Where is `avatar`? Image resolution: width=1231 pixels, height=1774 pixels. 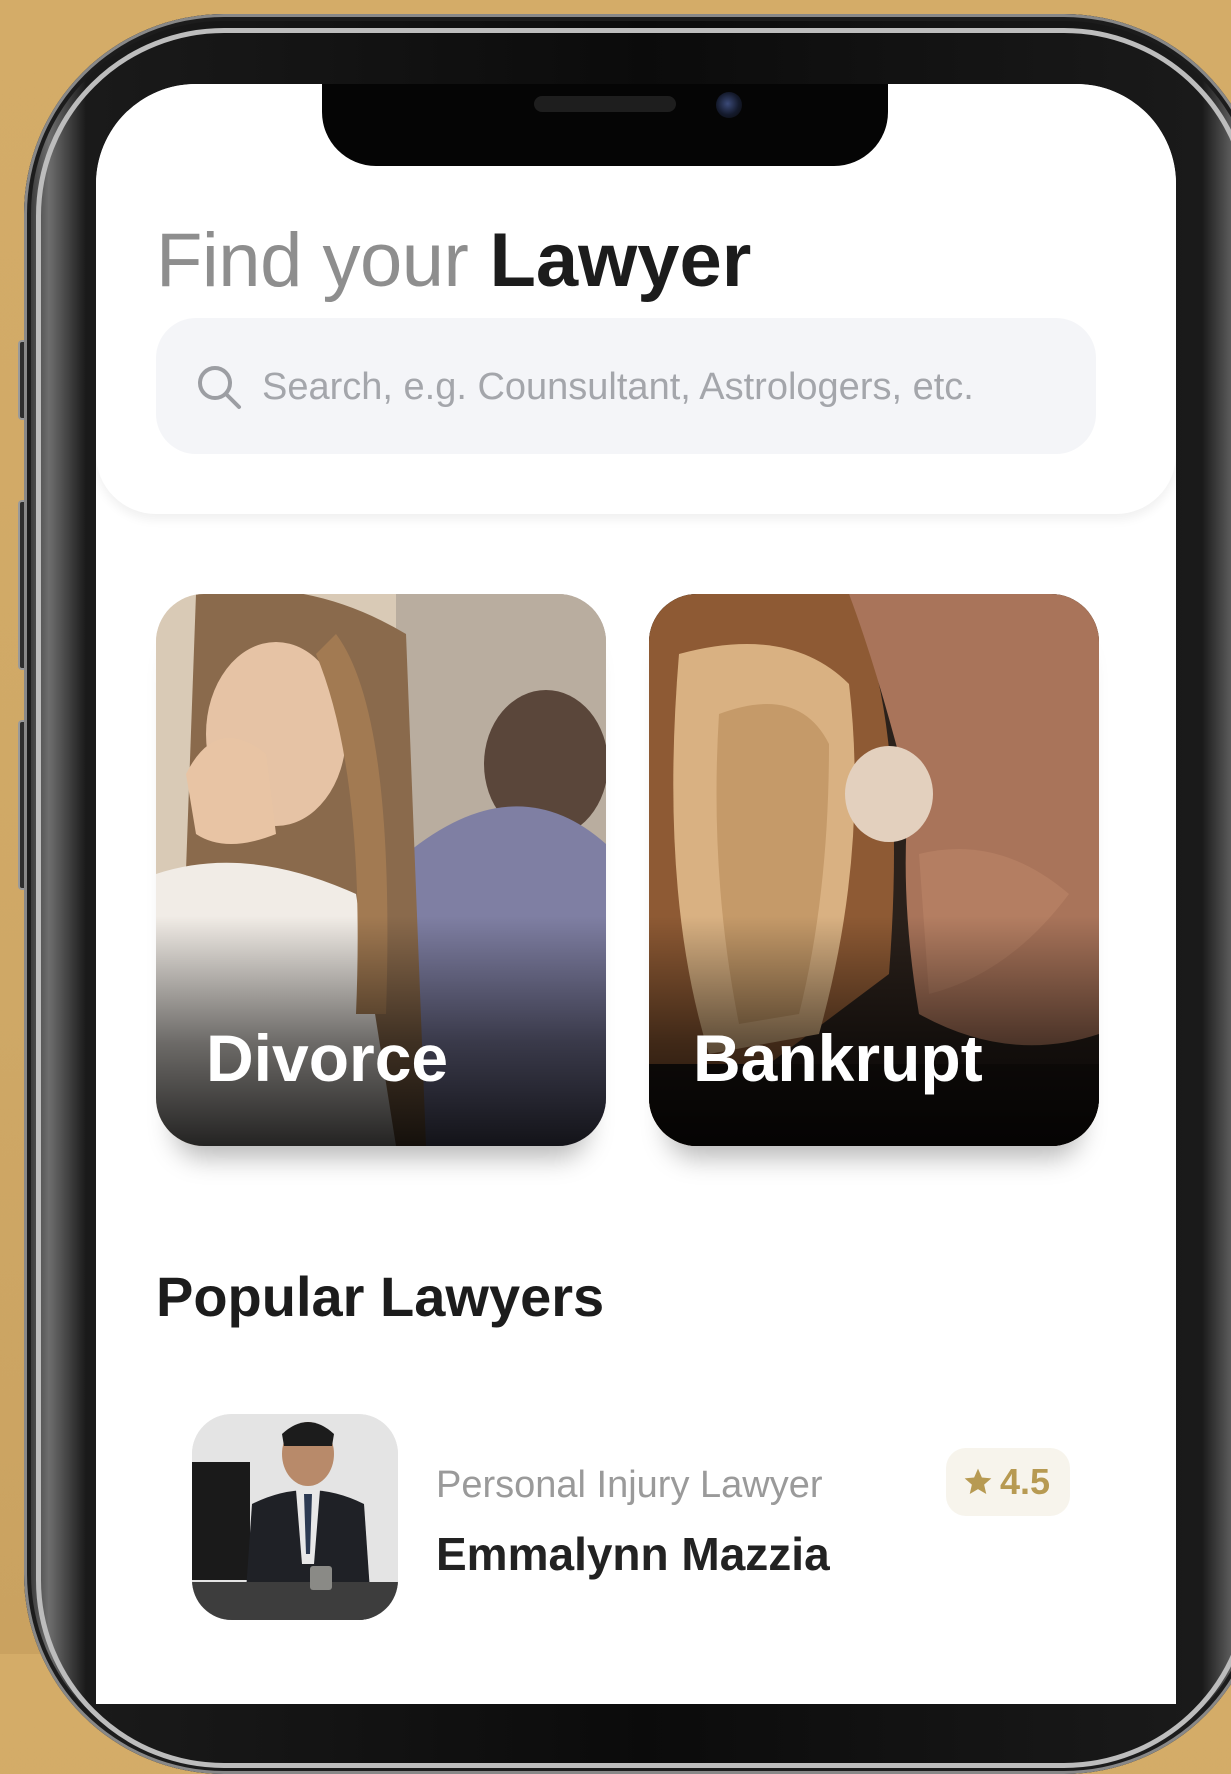 avatar is located at coordinates (295, 1517).